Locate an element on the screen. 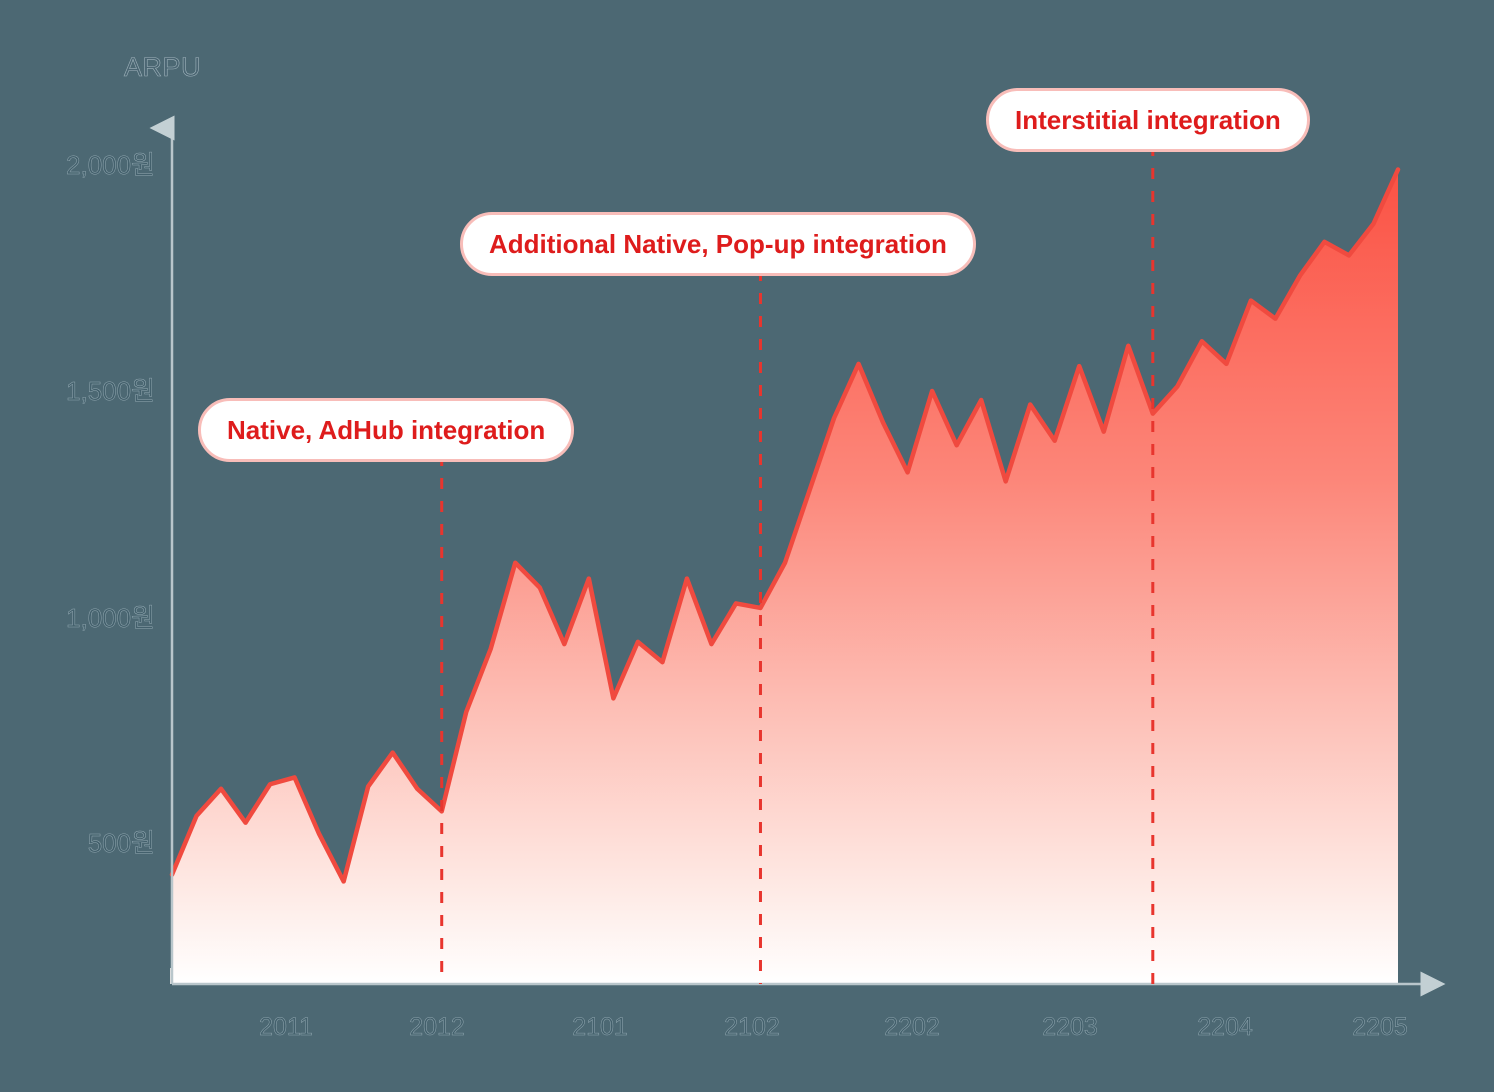 This screenshot has height=1092, width=1494. x-tick-label-2205: 2205 is located at coordinates (1380, 1027).